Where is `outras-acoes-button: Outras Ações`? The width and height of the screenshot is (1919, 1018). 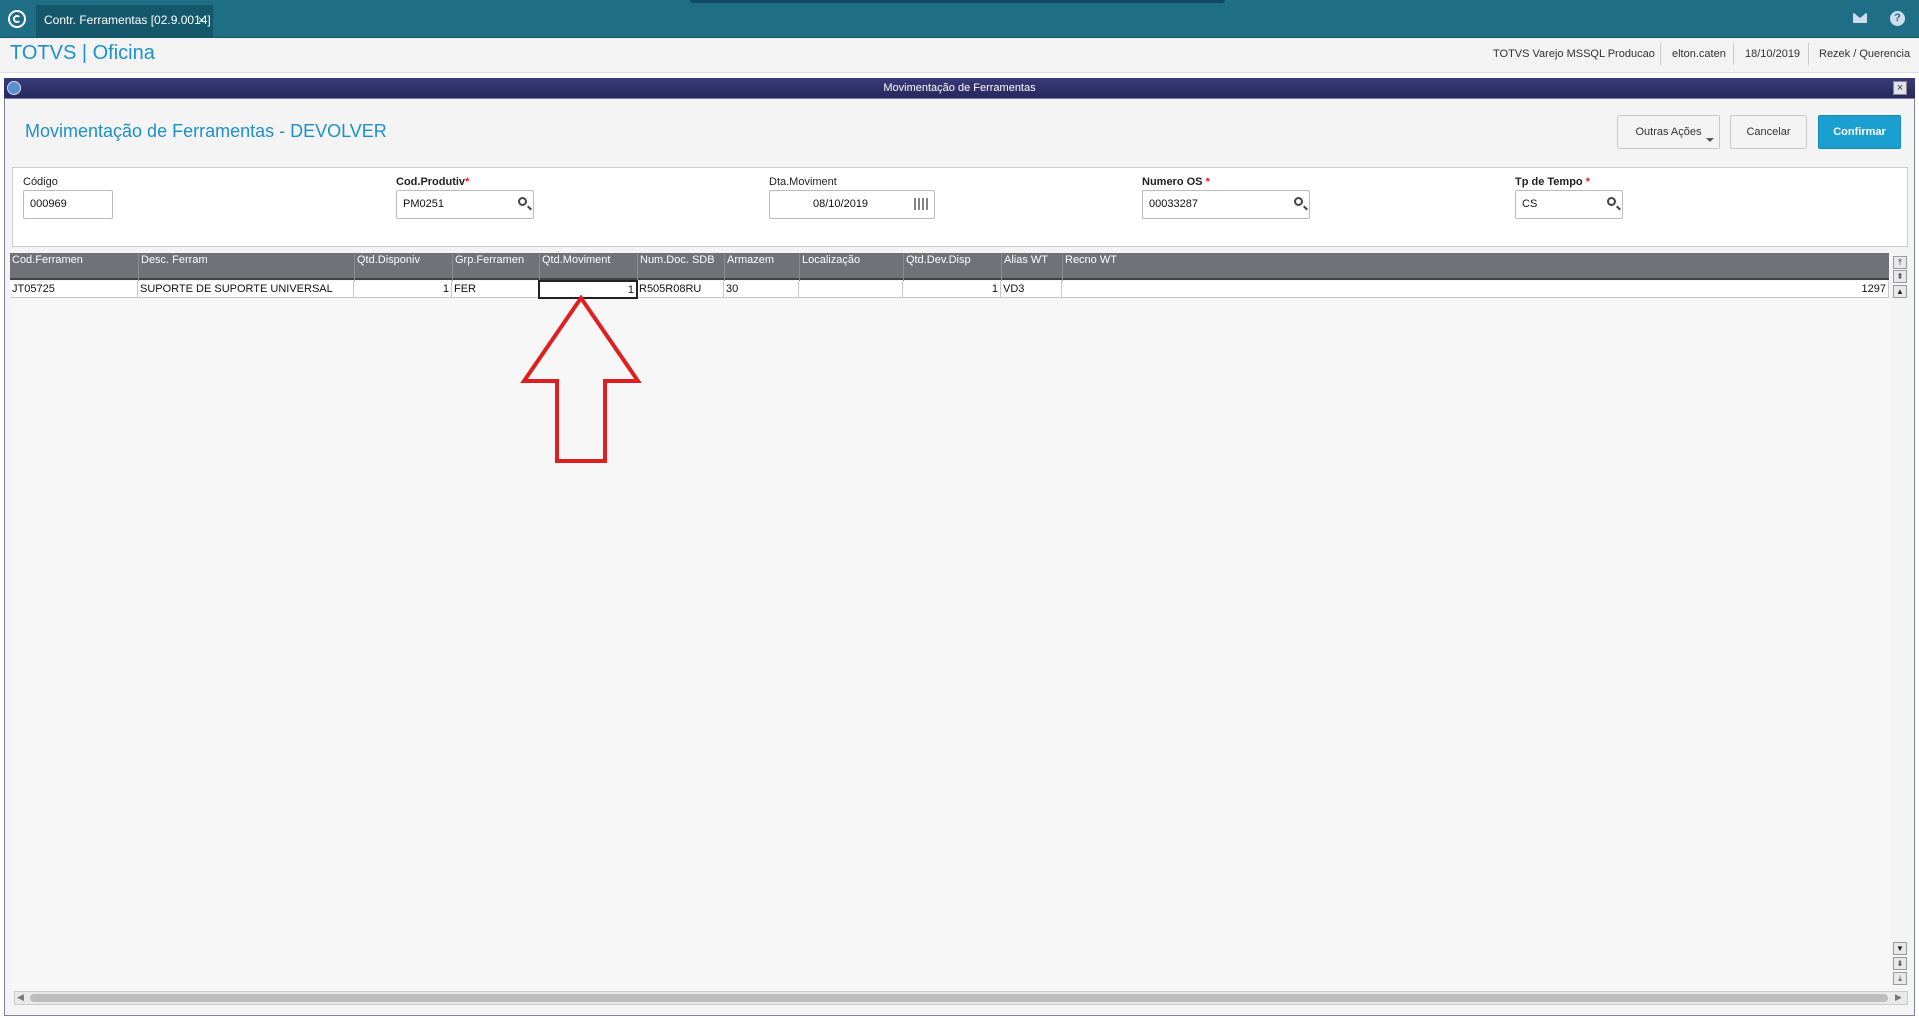 outras-acoes-button: Outras Ações is located at coordinates (1668, 132).